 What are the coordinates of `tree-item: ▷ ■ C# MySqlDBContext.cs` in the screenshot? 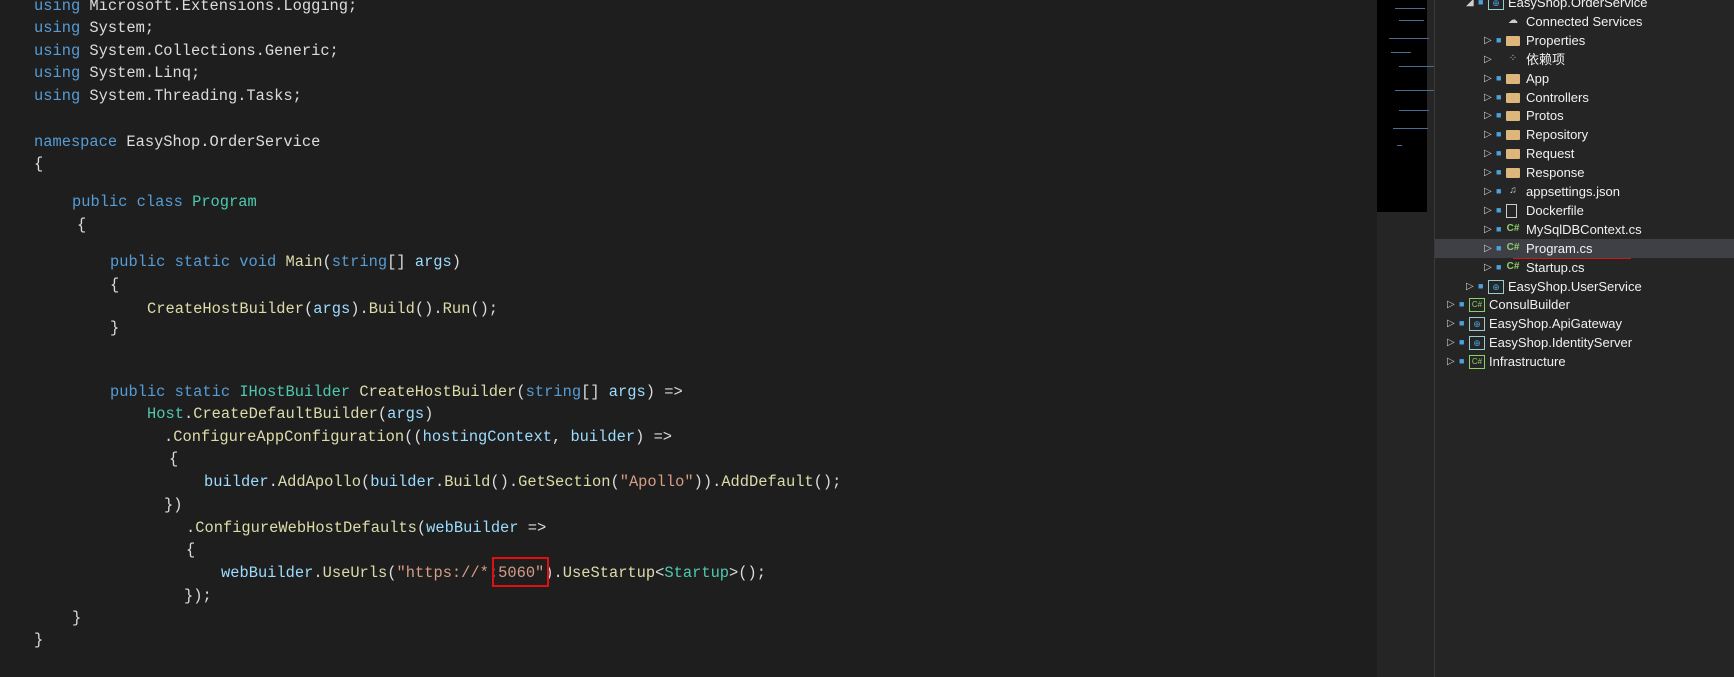 It's located at (1584, 229).